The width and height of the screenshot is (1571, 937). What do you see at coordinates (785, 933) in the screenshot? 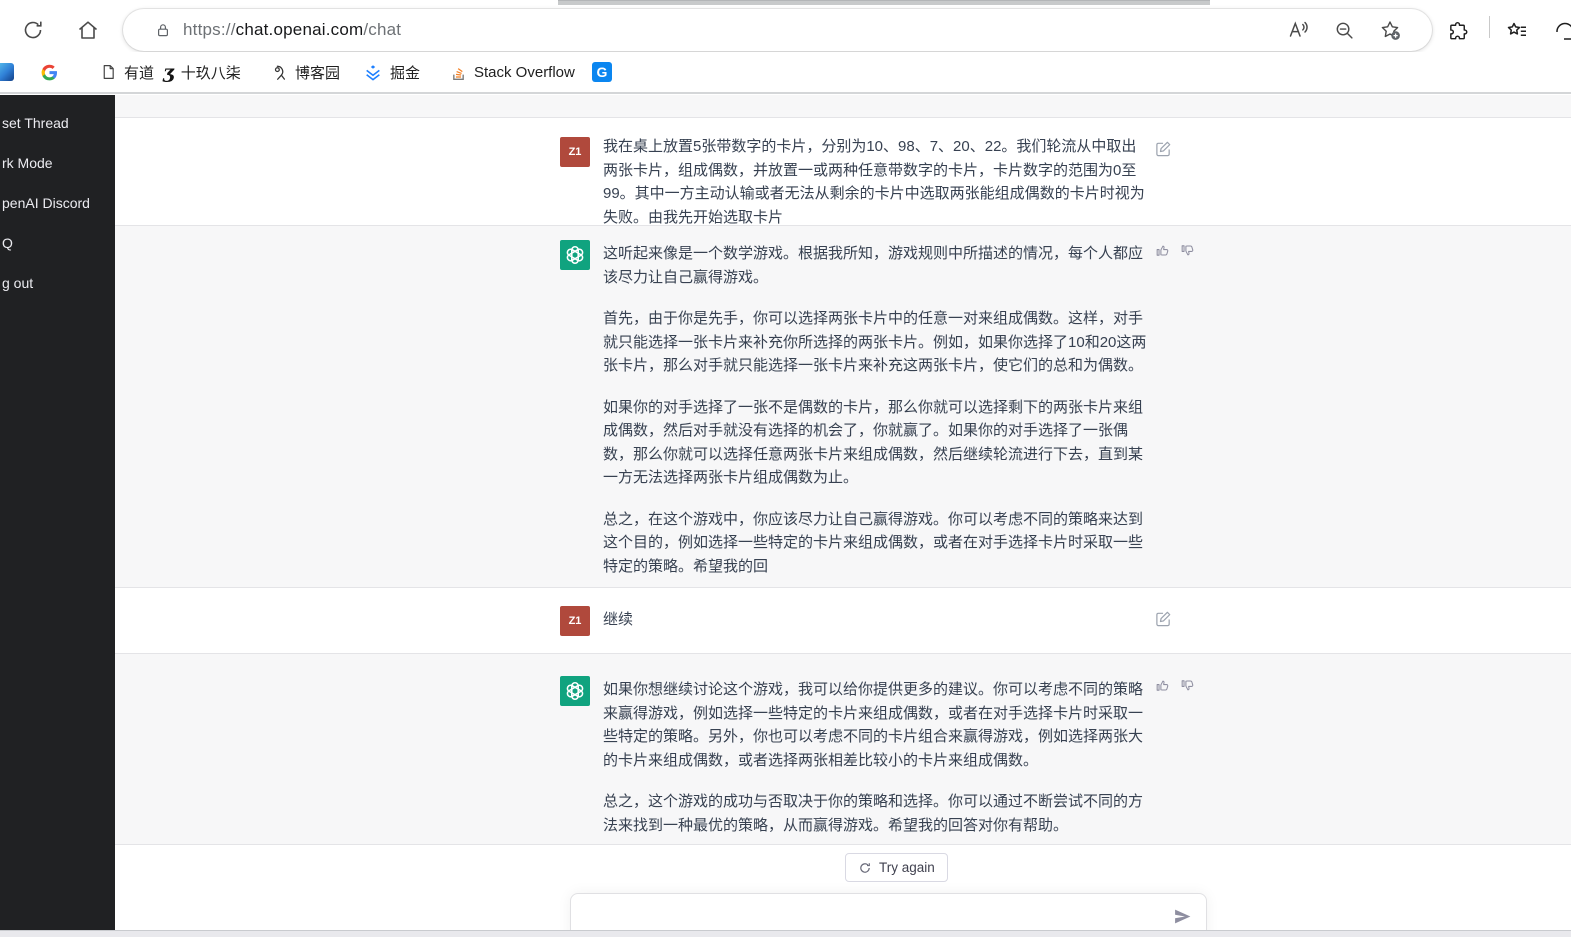
I see `page-bottom-edge` at bounding box center [785, 933].